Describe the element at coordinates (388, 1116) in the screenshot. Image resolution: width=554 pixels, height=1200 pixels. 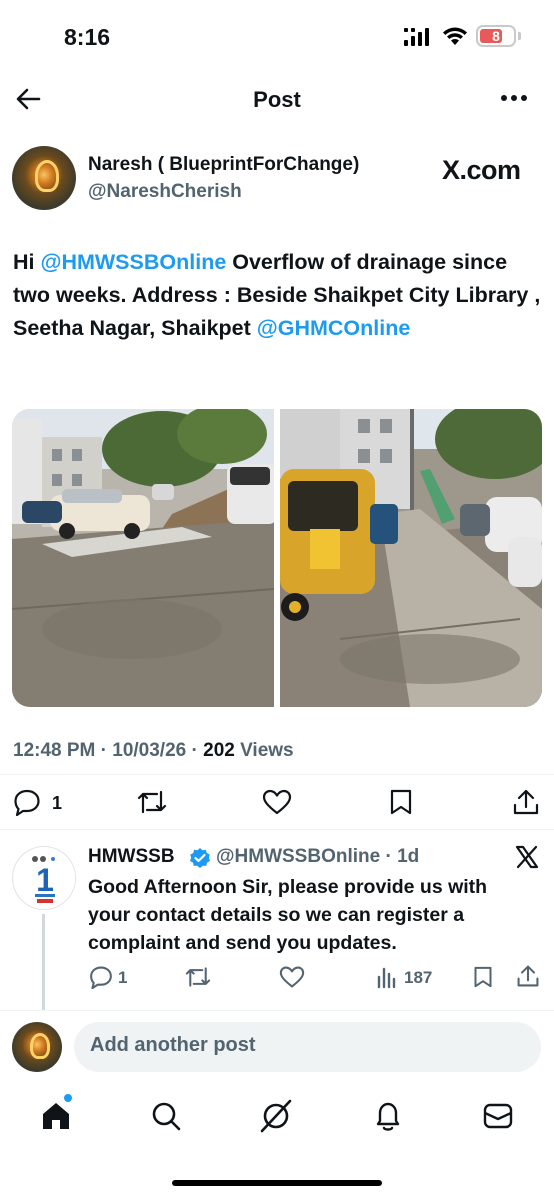
I see `notifications-icon` at that location.